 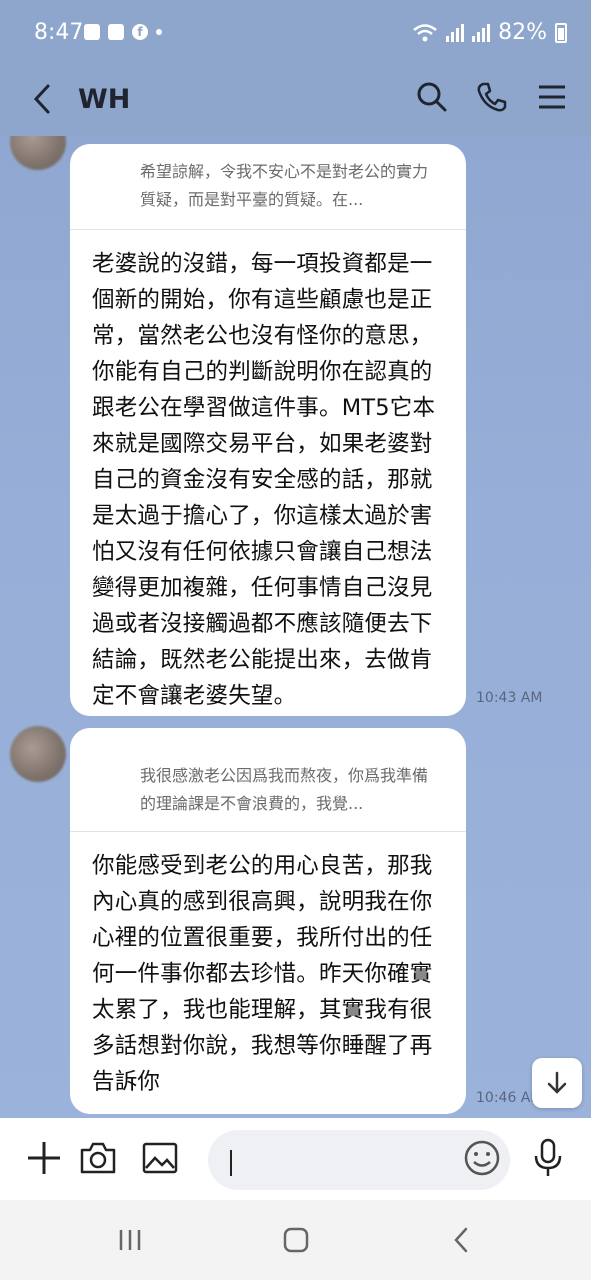 I want to click on scroll-to-bottom-button, so click(x=557, y=1083).